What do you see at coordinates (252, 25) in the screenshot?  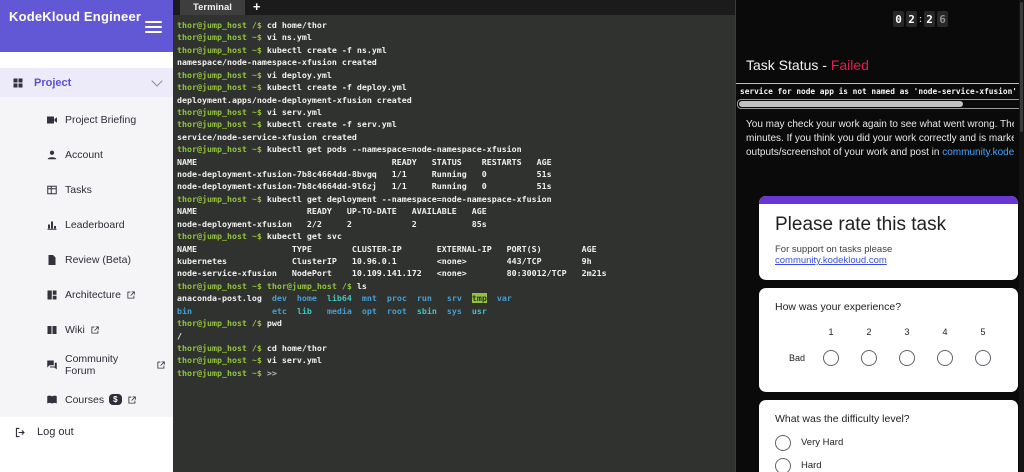 I see `terminal-line: thor@jump_host /$ cd home/thor` at bounding box center [252, 25].